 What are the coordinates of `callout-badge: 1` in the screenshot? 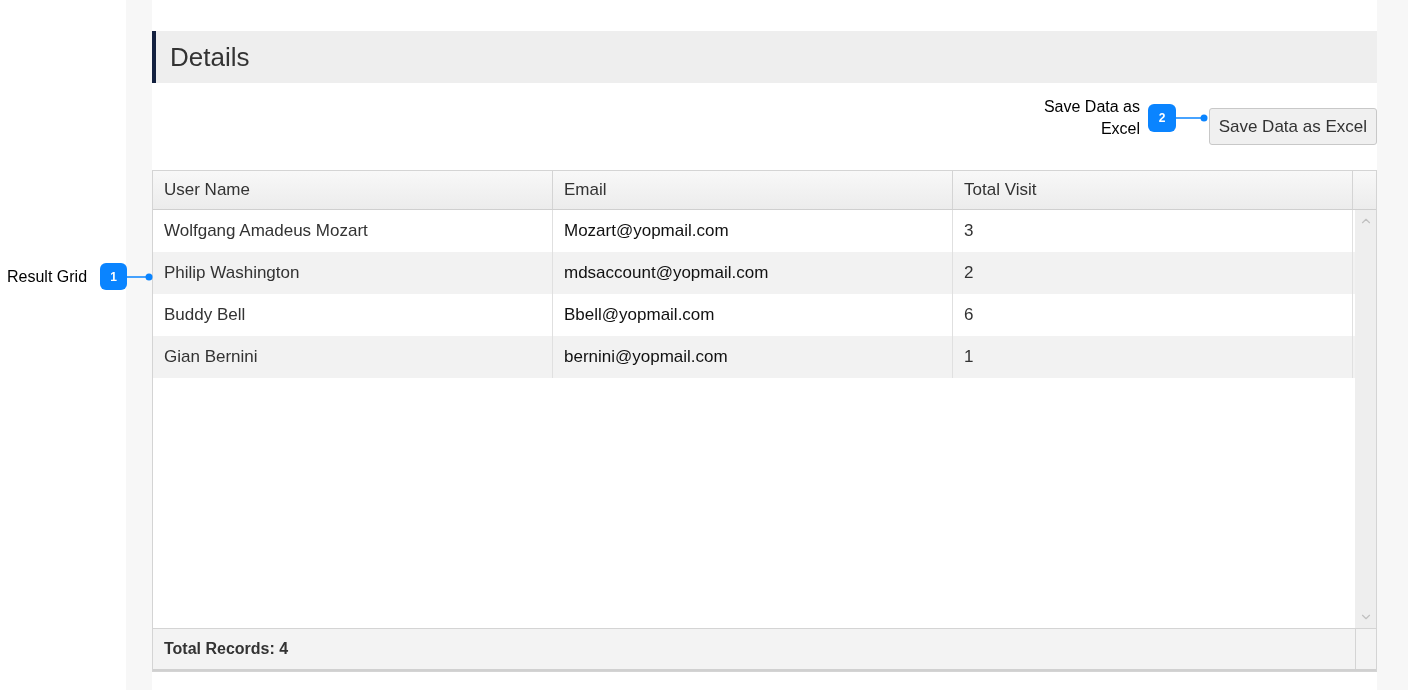 It's located at (113, 276).